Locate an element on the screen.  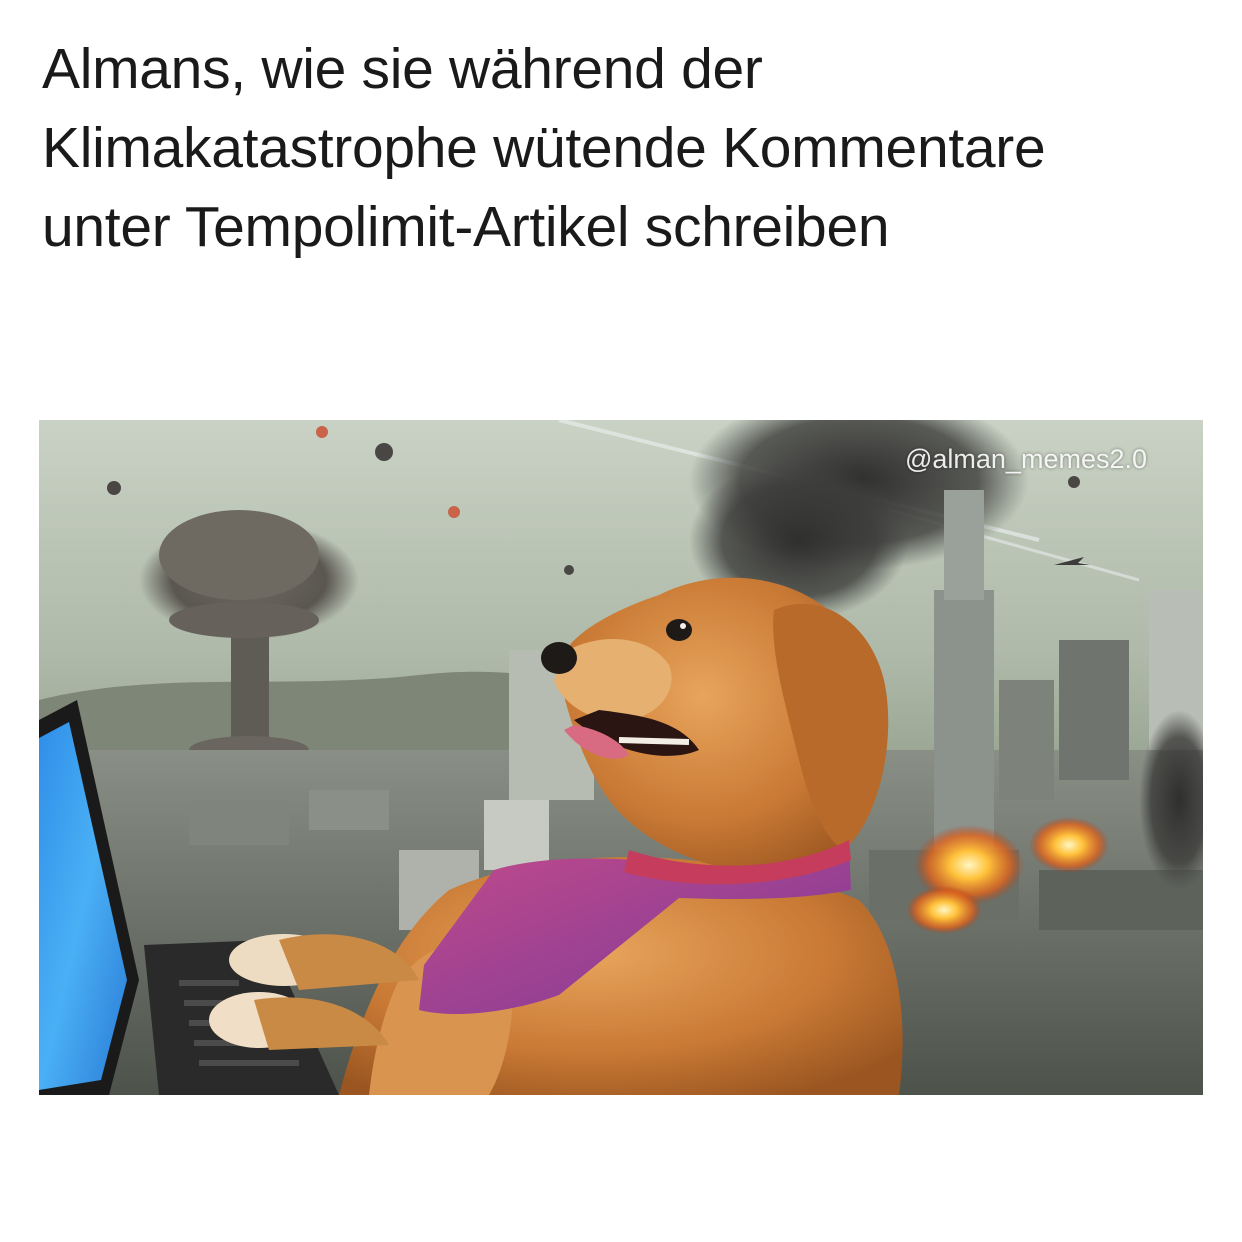
caption-line-2: Klimakatastrophe wütende Kommentare is located at coordinates (544, 148).